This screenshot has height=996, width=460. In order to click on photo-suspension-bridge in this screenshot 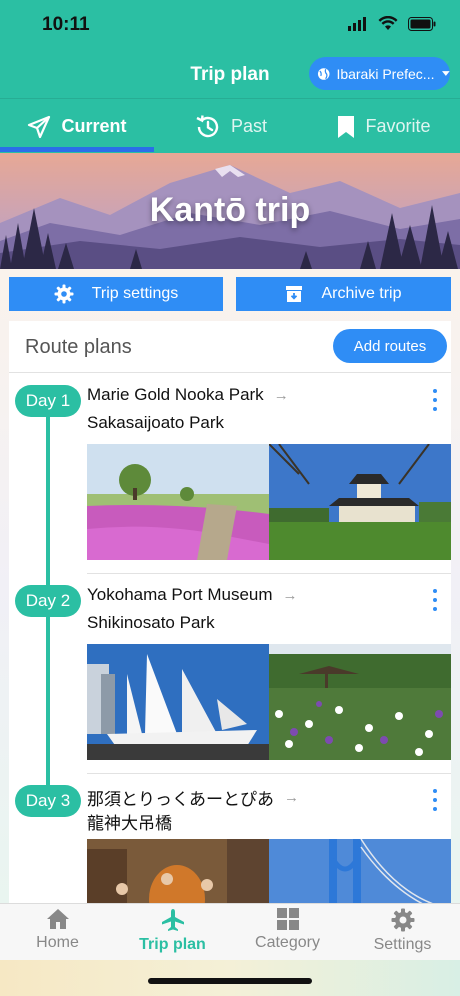, I will do `click(360, 871)`.